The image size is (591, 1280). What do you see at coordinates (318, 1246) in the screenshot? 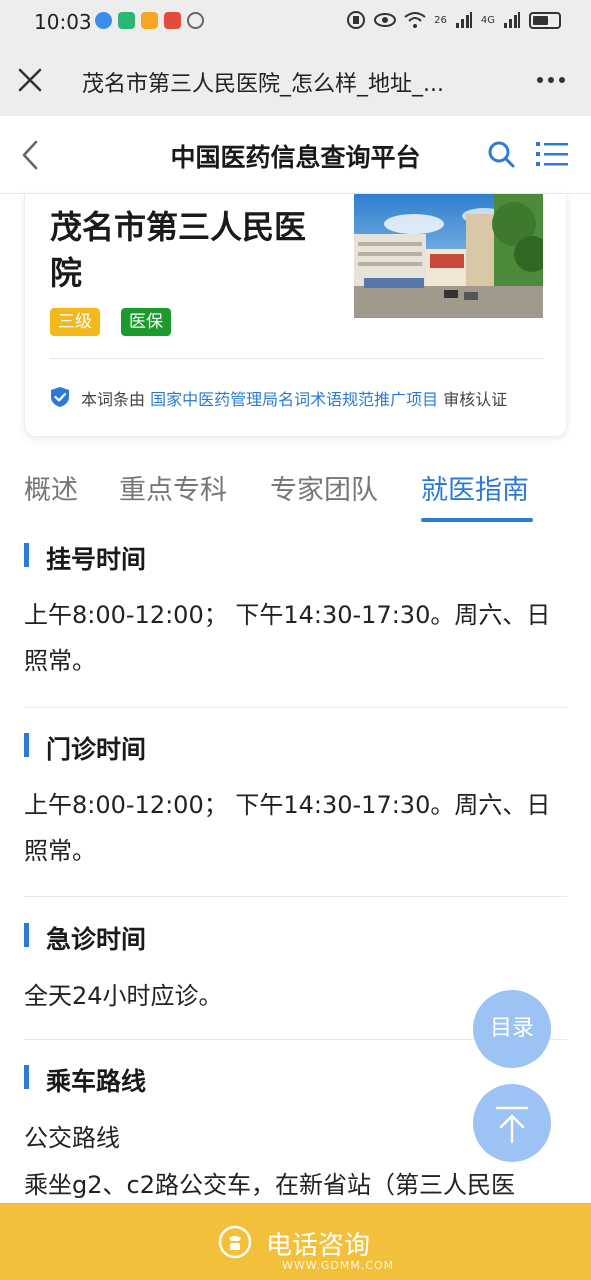
I see `phone-consult-label: 电话咨询` at bounding box center [318, 1246].